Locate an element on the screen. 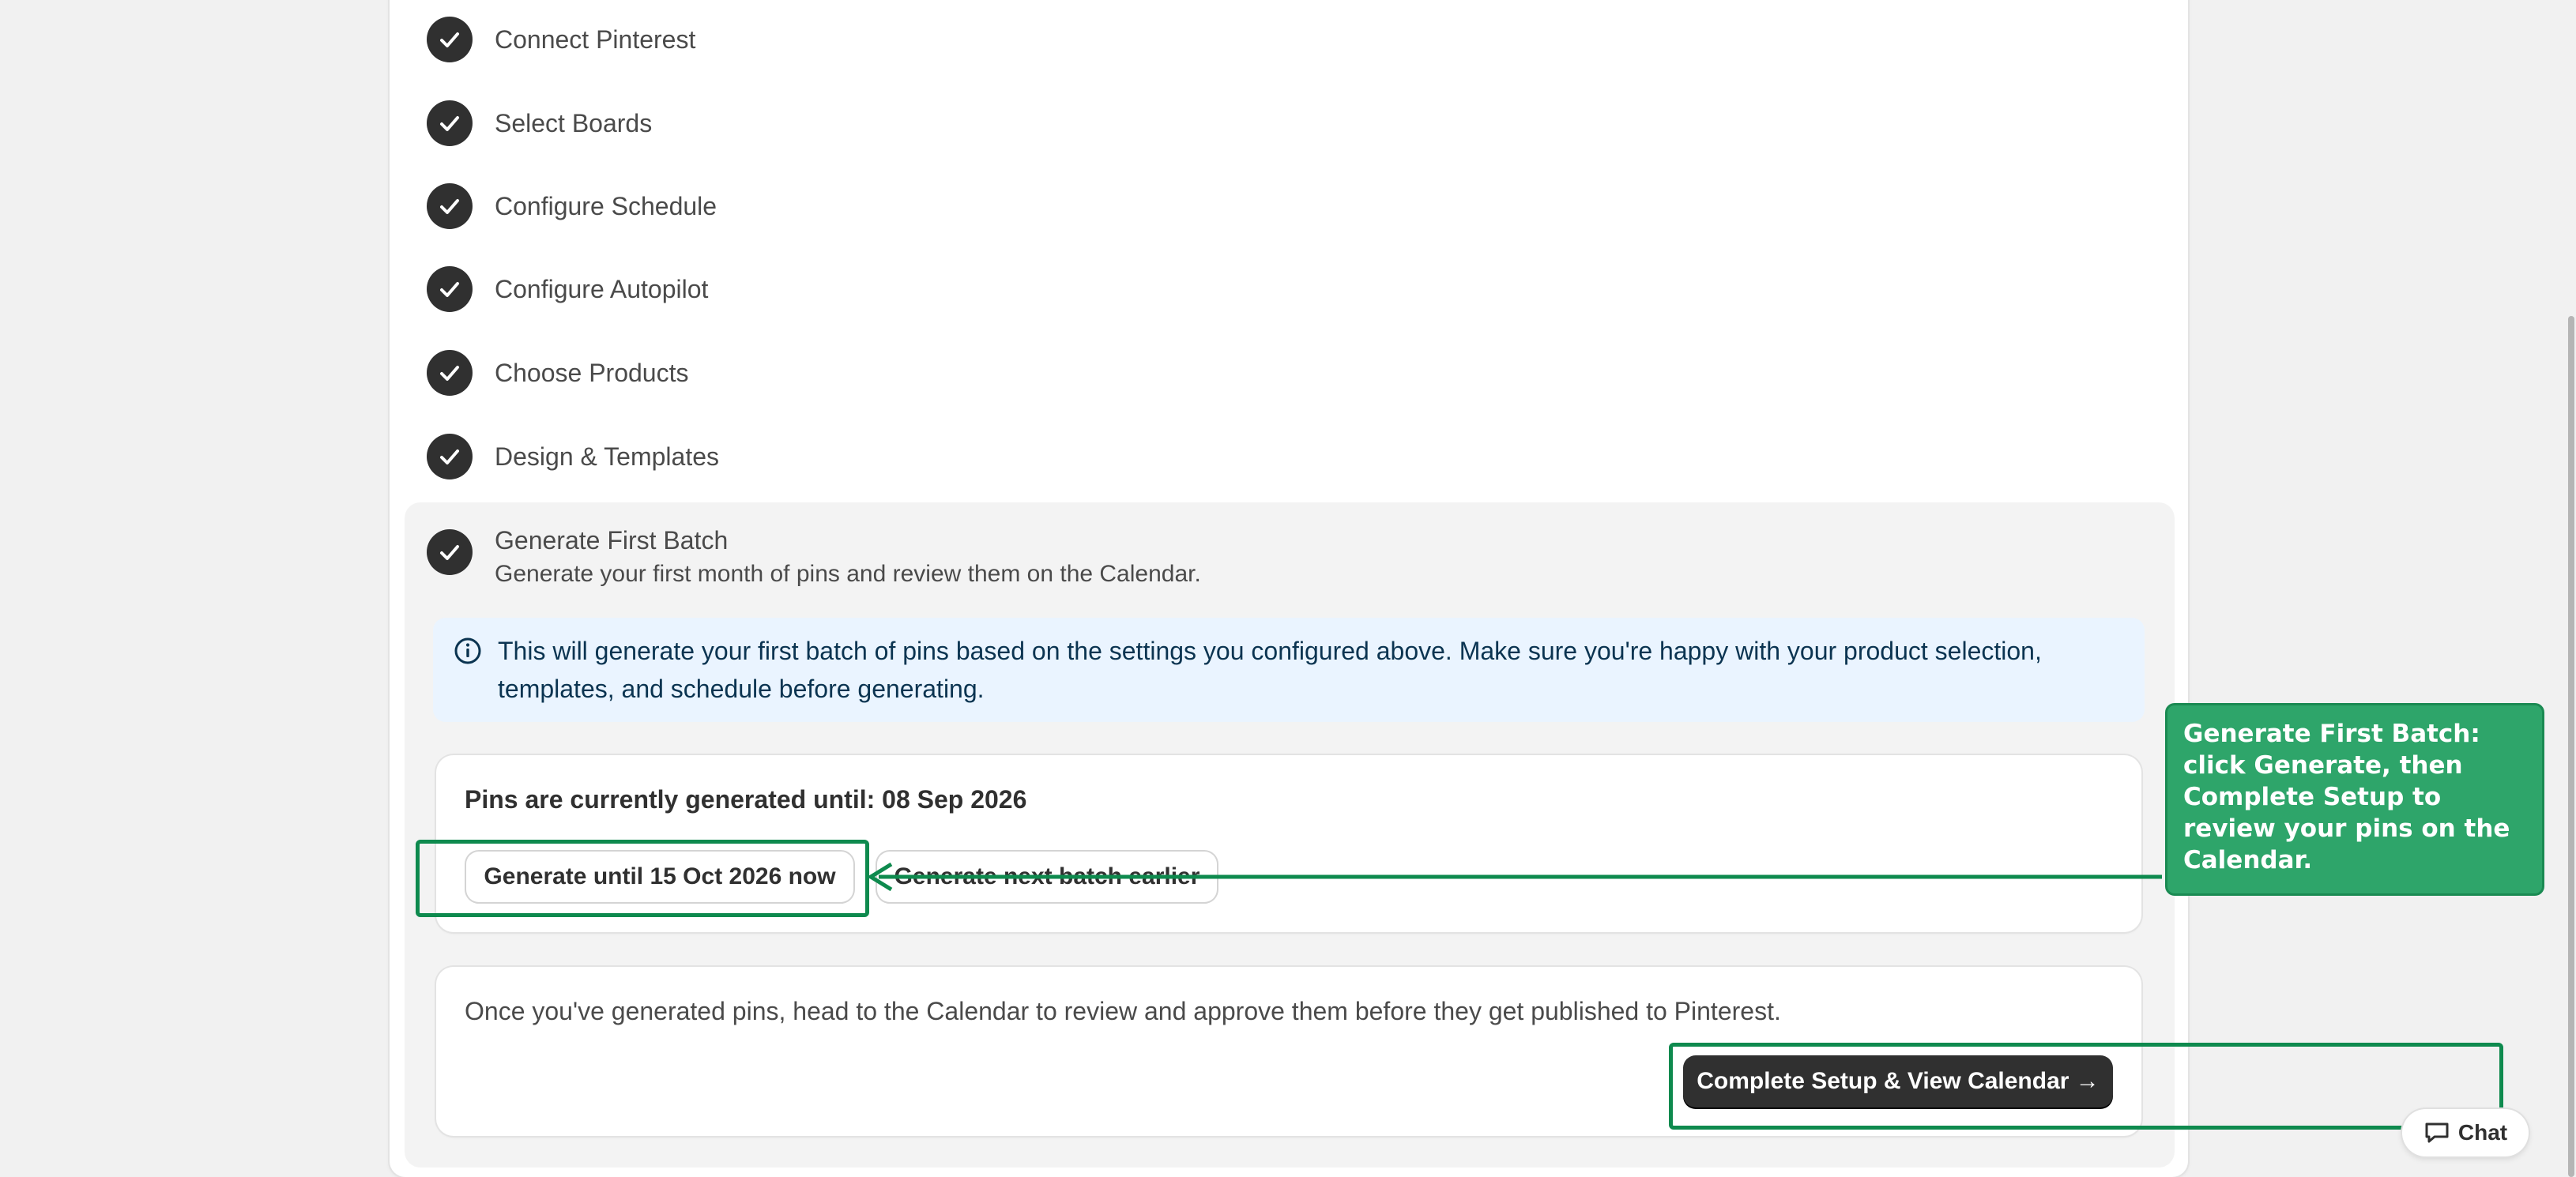 The height and width of the screenshot is (1177, 2576). tooltip-arrow is located at coordinates (1514, 877).